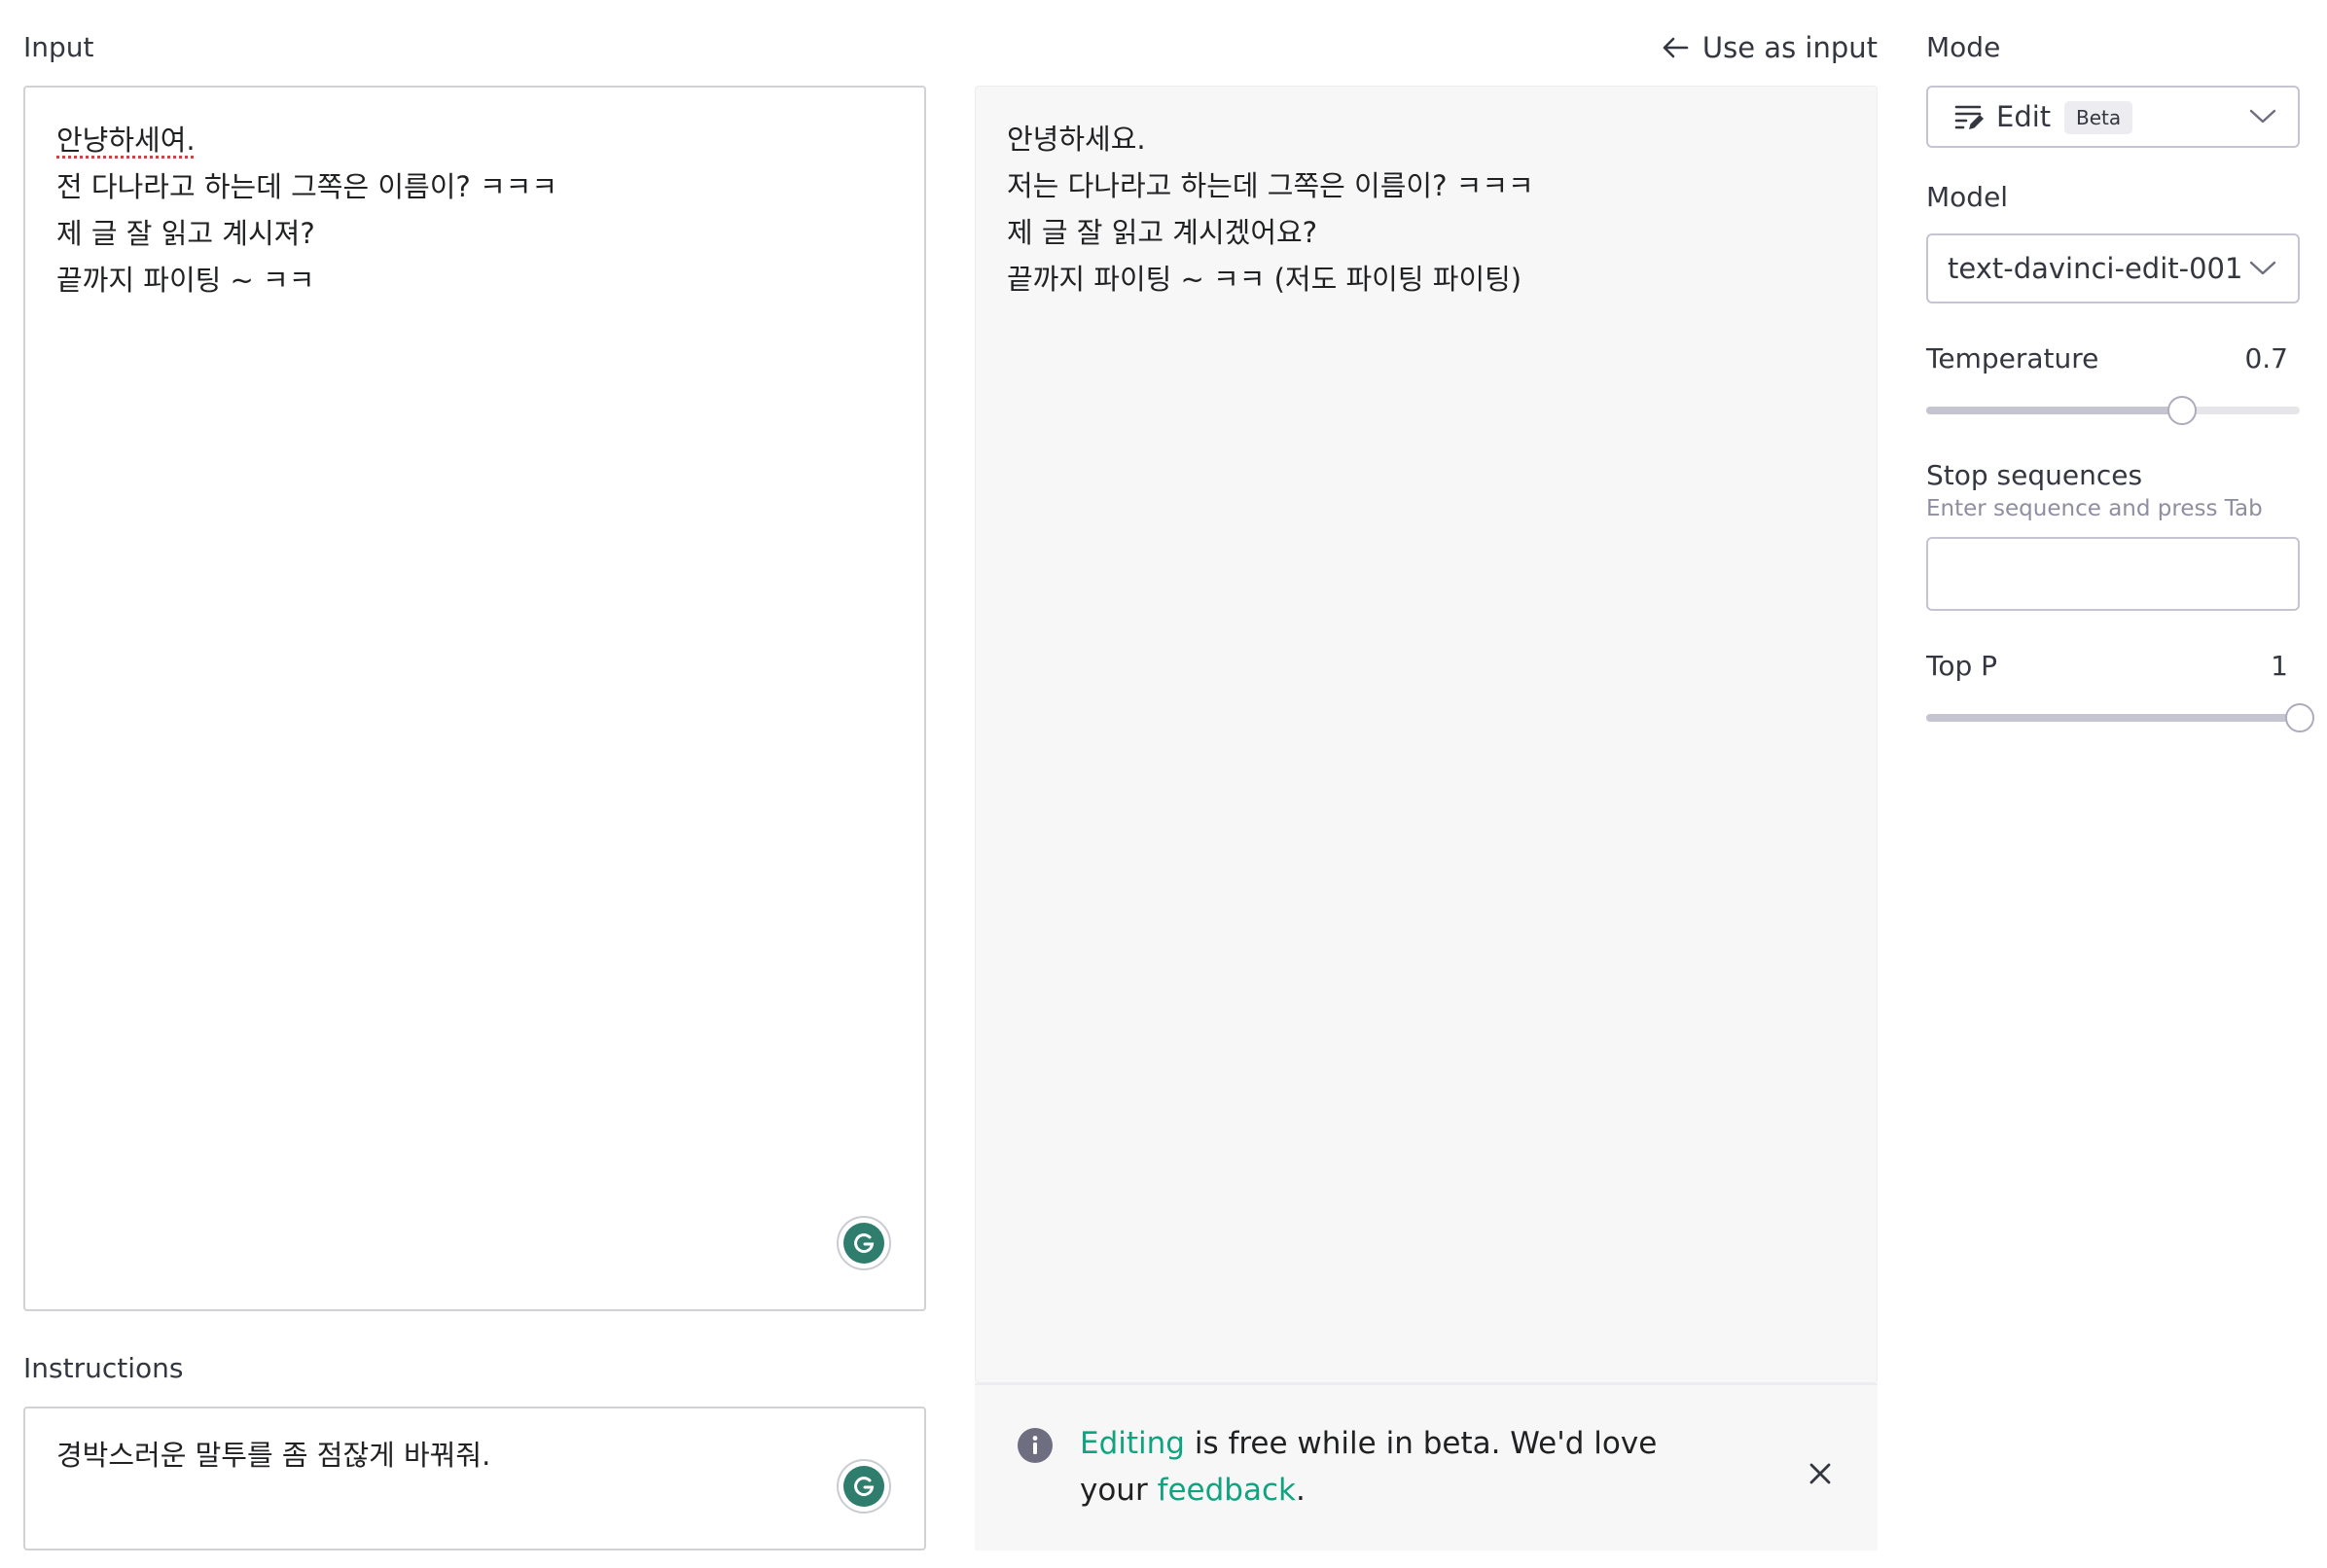 The image size is (2327, 1568). What do you see at coordinates (1271, 186) in the screenshot?
I see `output-line-2: 저는 다나라고 하는데 그쪽은 이름이? ㅋㅋㅋ` at bounding box center [1271, 186].